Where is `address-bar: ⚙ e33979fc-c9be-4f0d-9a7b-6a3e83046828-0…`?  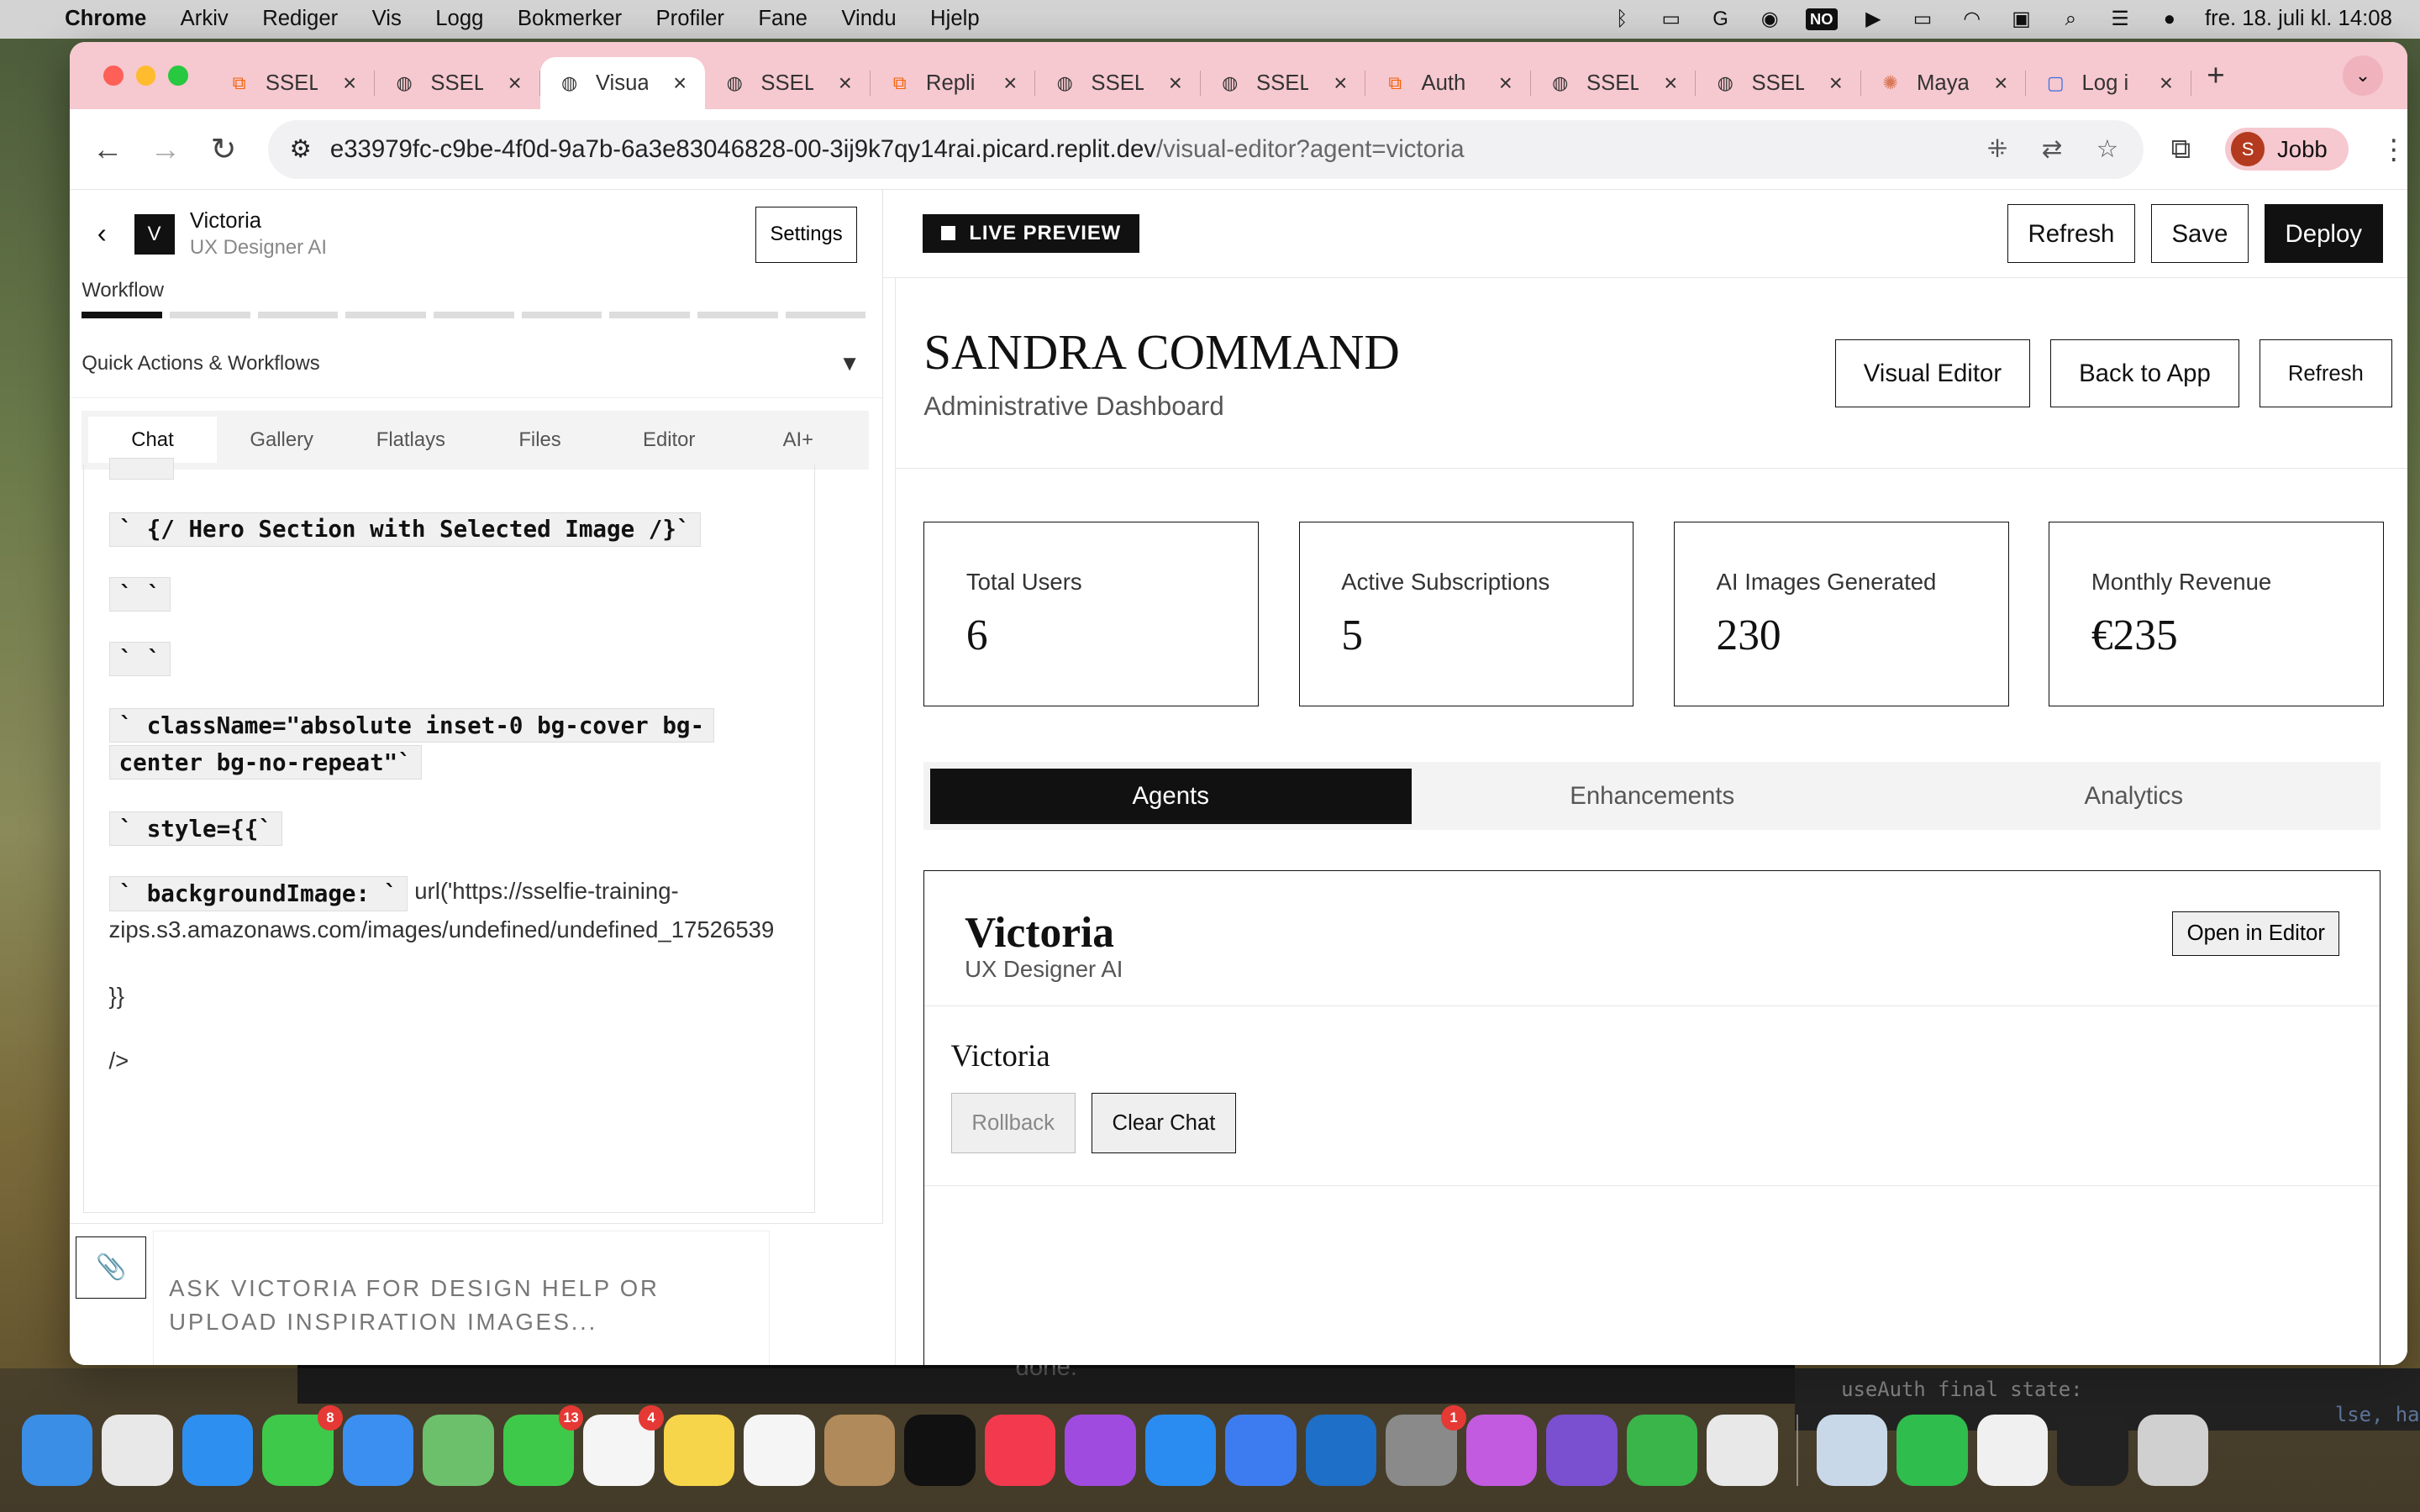
address-bar: ⚙ e33979fc-c9be-4f0d-9a7b-6a3e83046828-0… is located at coordinates (1205, 149).